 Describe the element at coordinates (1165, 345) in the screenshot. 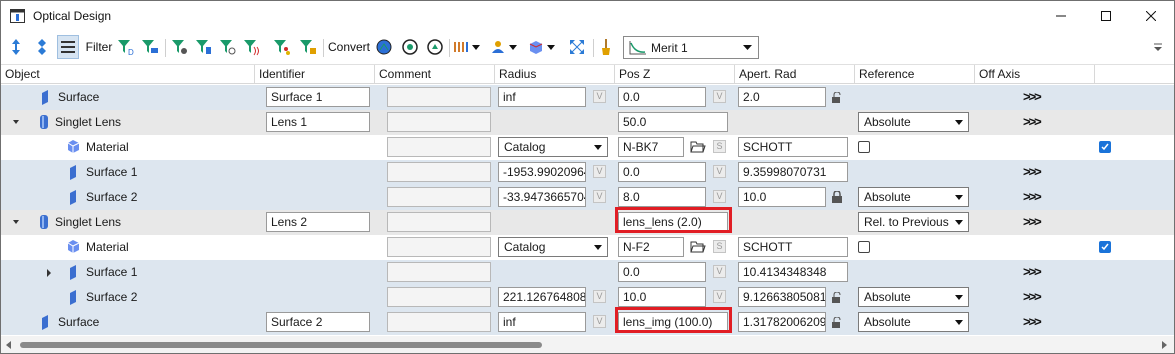

I see `scroll-right-icon` at that location.